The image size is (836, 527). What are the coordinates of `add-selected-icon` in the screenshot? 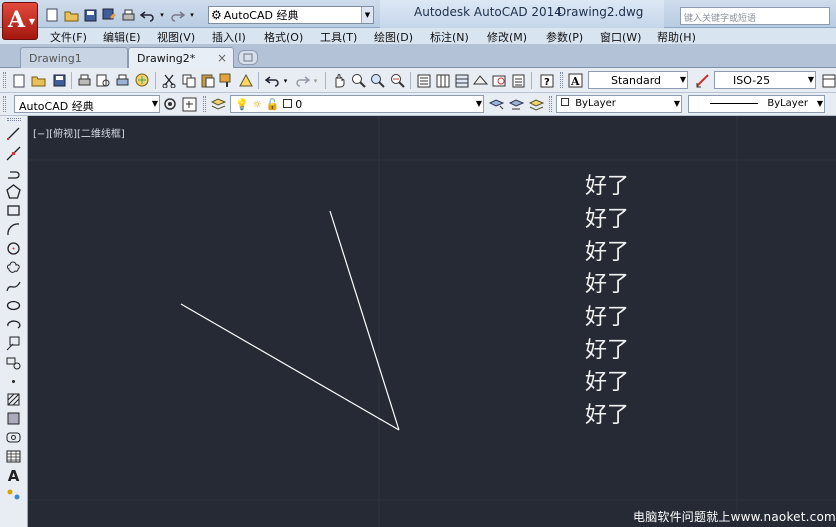 It's located at (13, 494).